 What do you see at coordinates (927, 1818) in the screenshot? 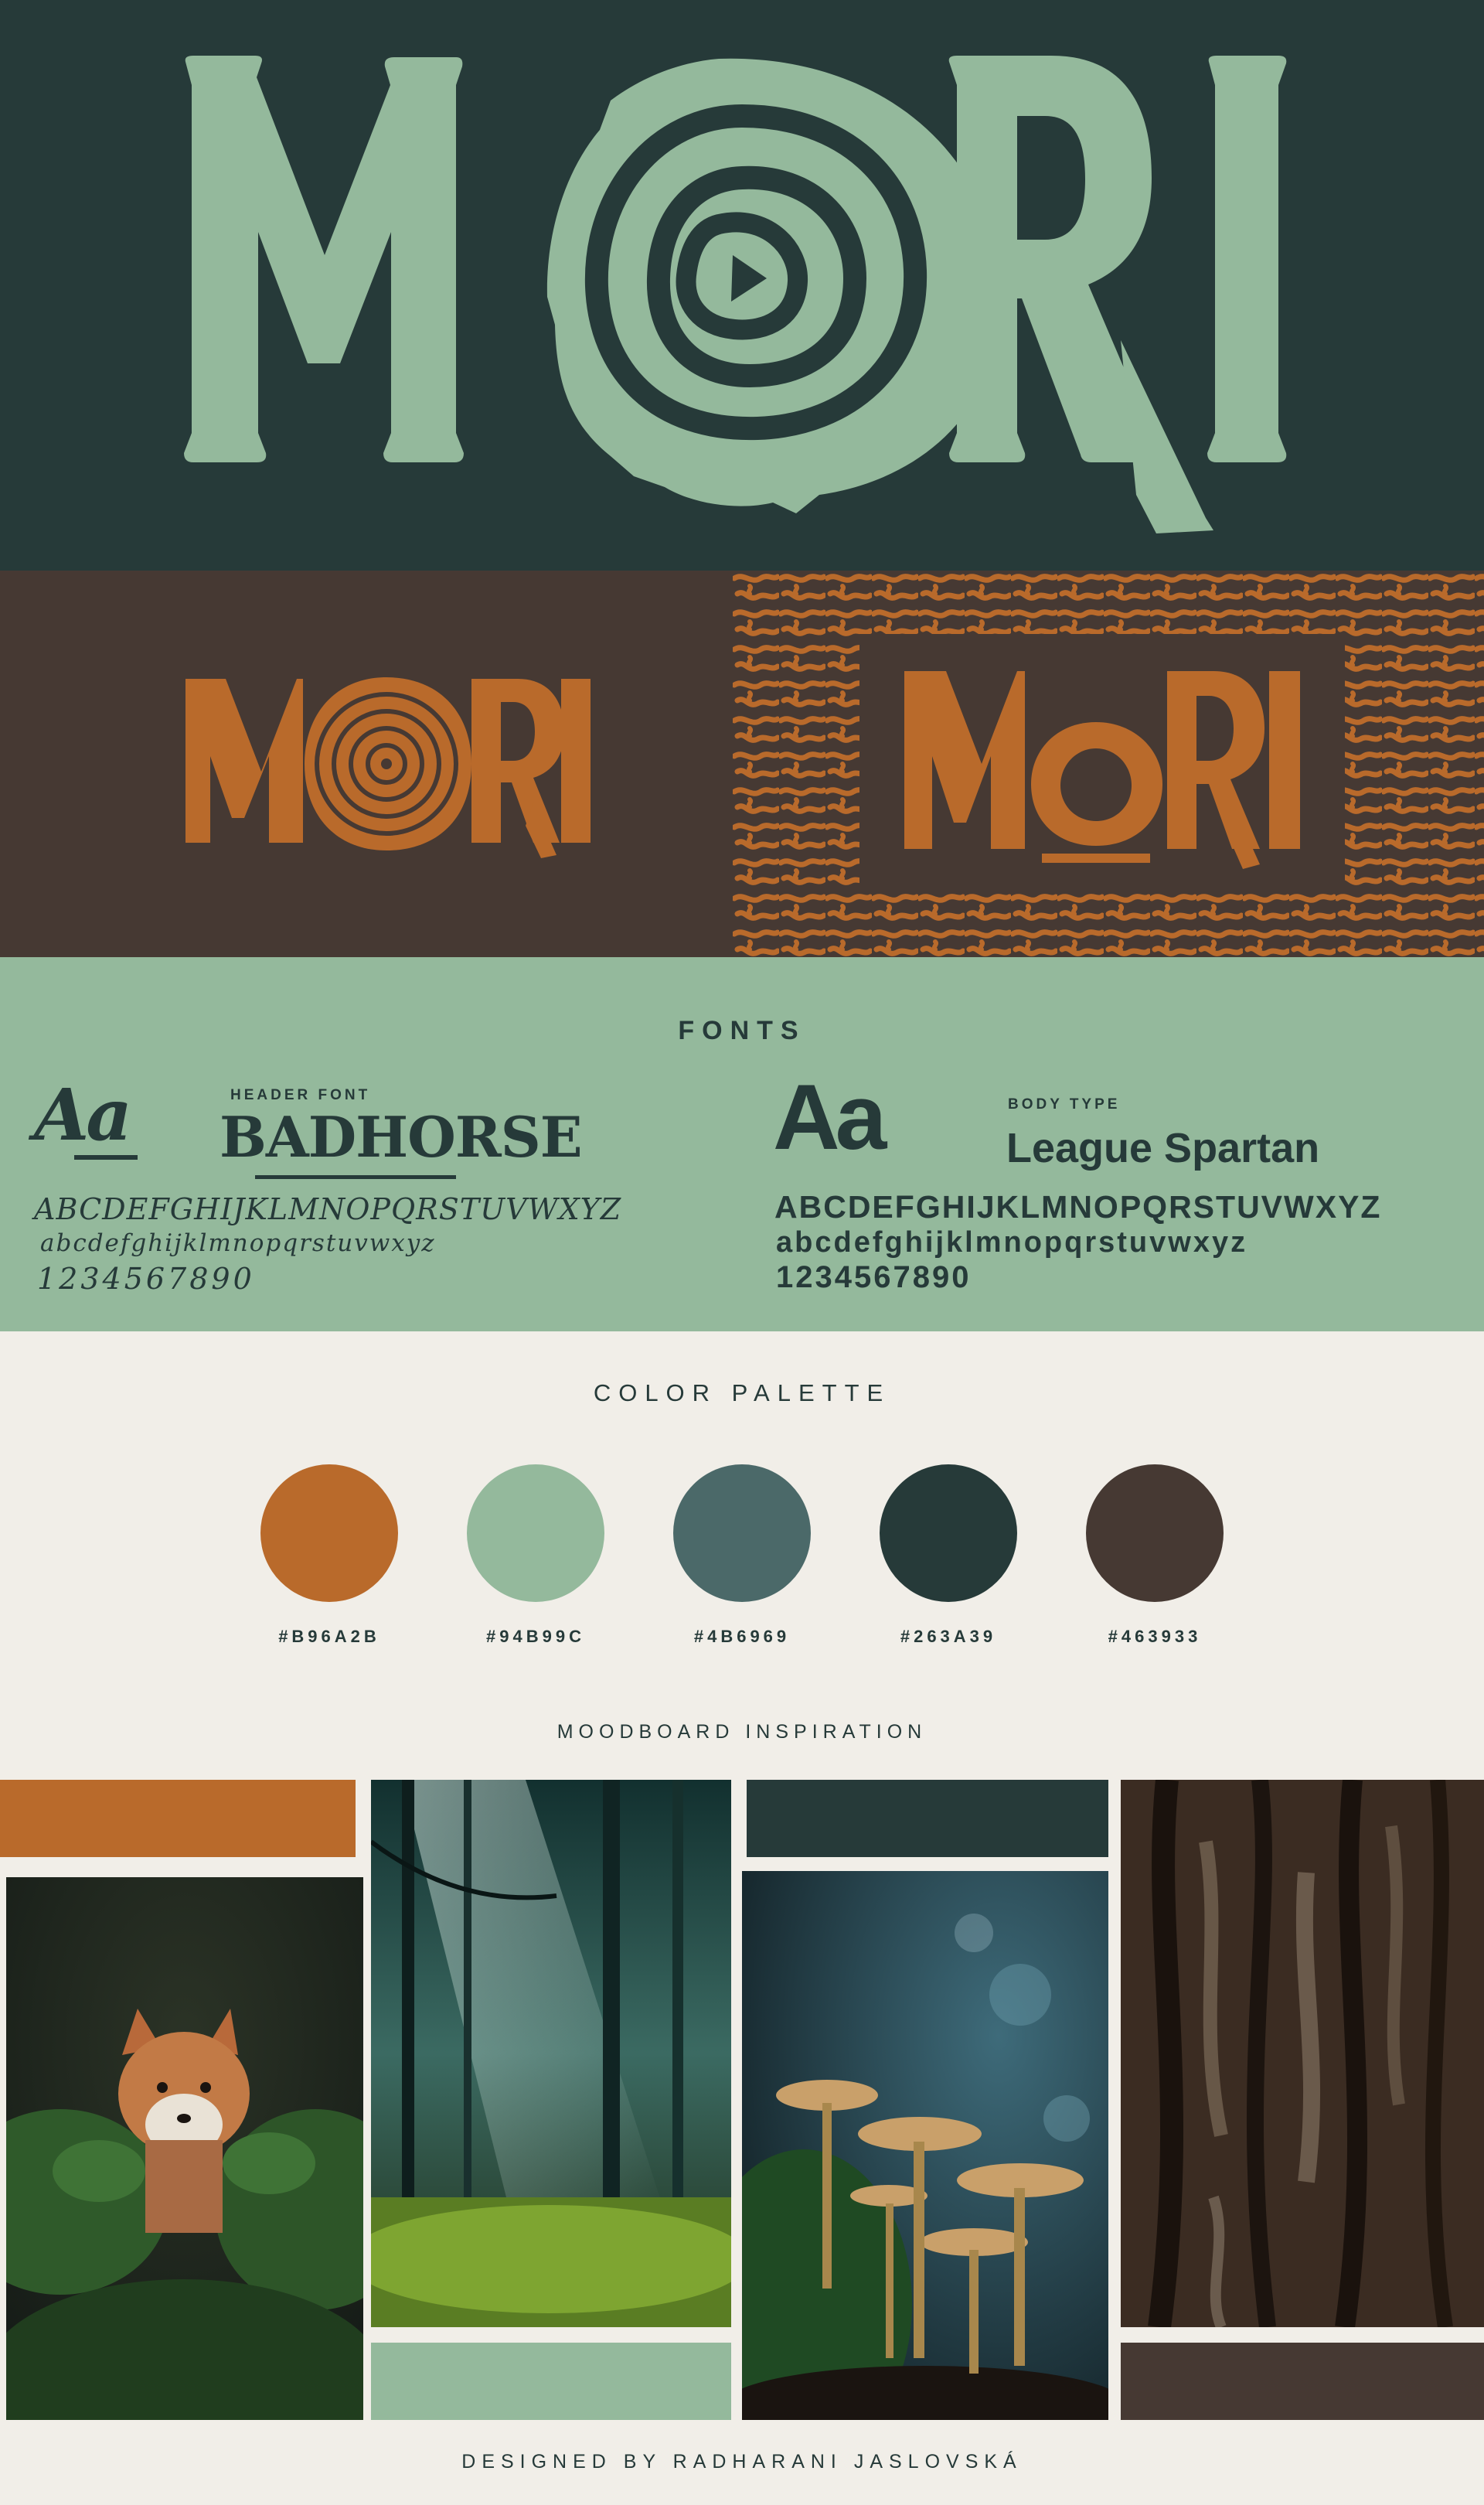
I see `moodboard-block-dark-green` at bounding box center [927, 1818].